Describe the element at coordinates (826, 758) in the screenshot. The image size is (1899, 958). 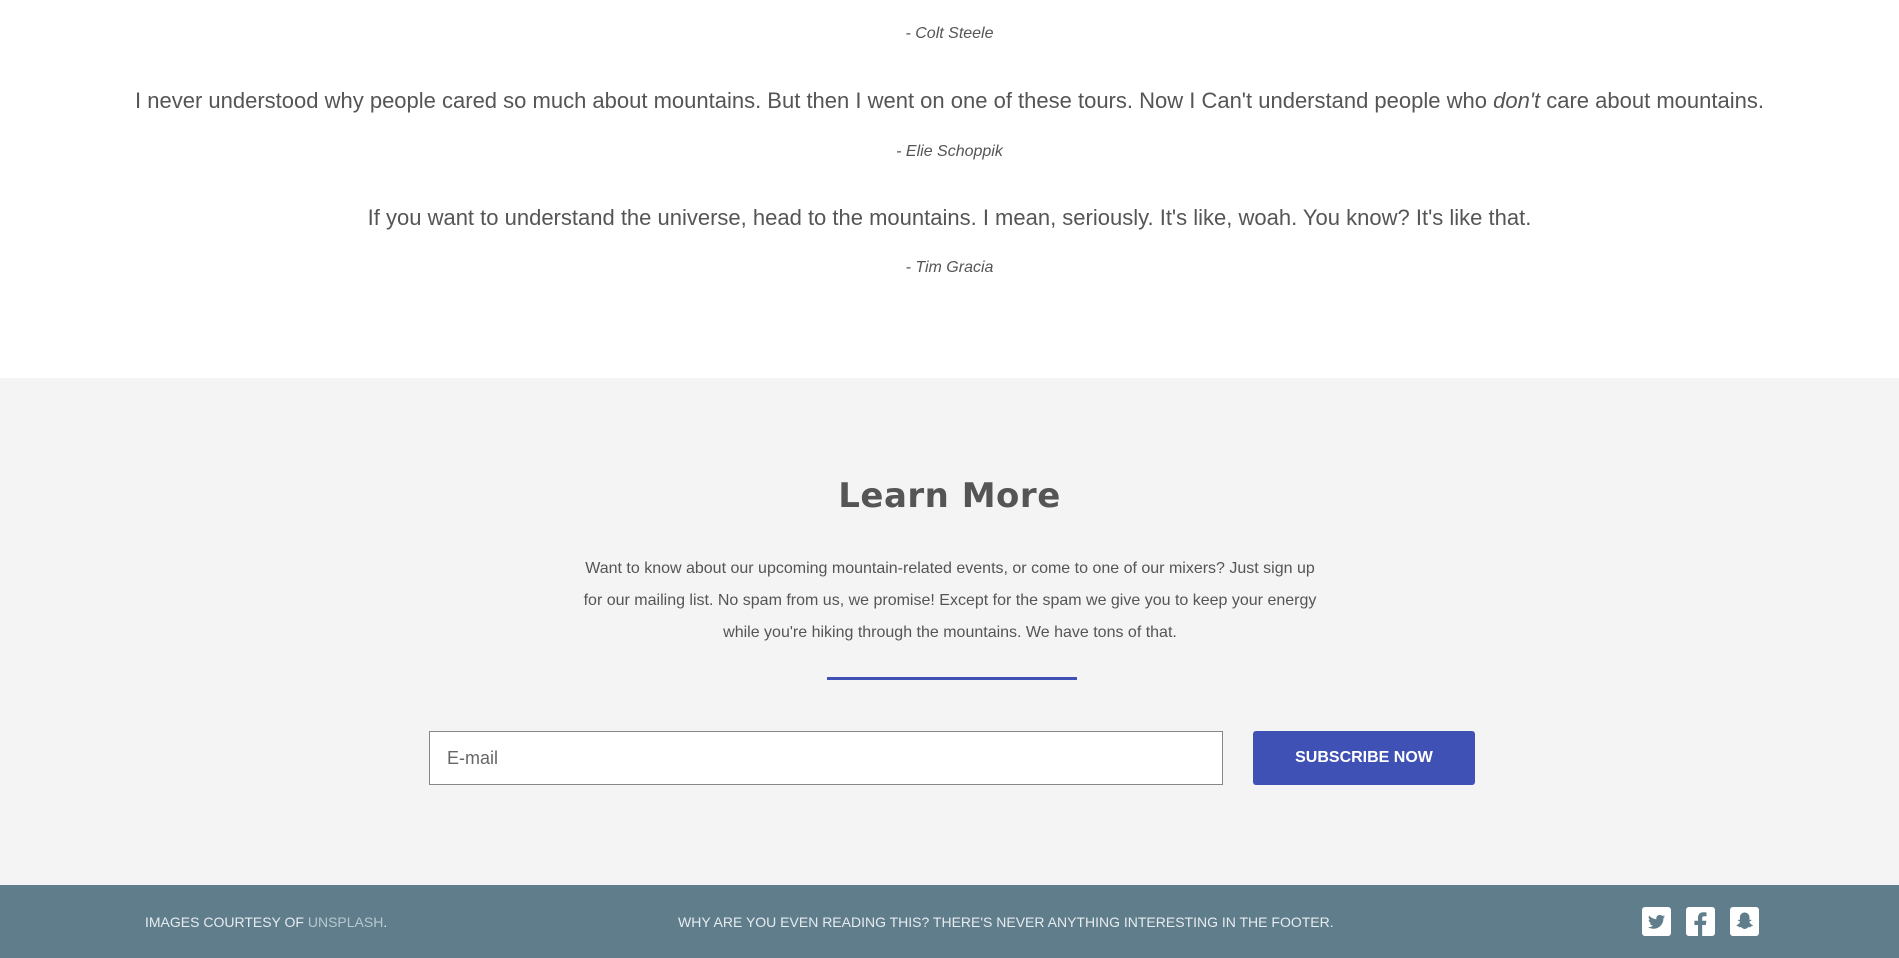
I see `email-input` at that location.